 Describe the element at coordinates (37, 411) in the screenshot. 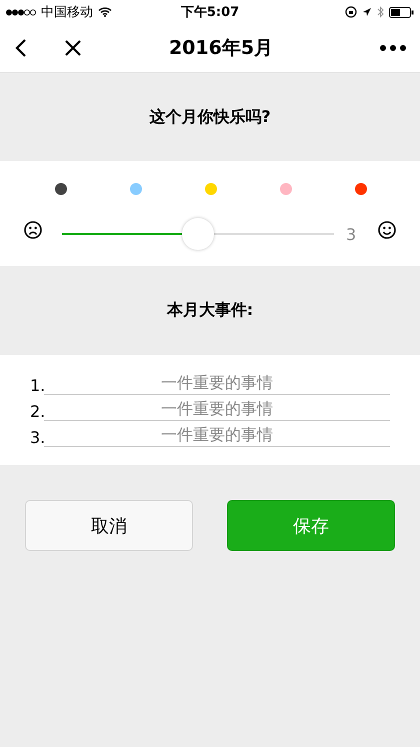

I see `list-number: 2.` at that location.